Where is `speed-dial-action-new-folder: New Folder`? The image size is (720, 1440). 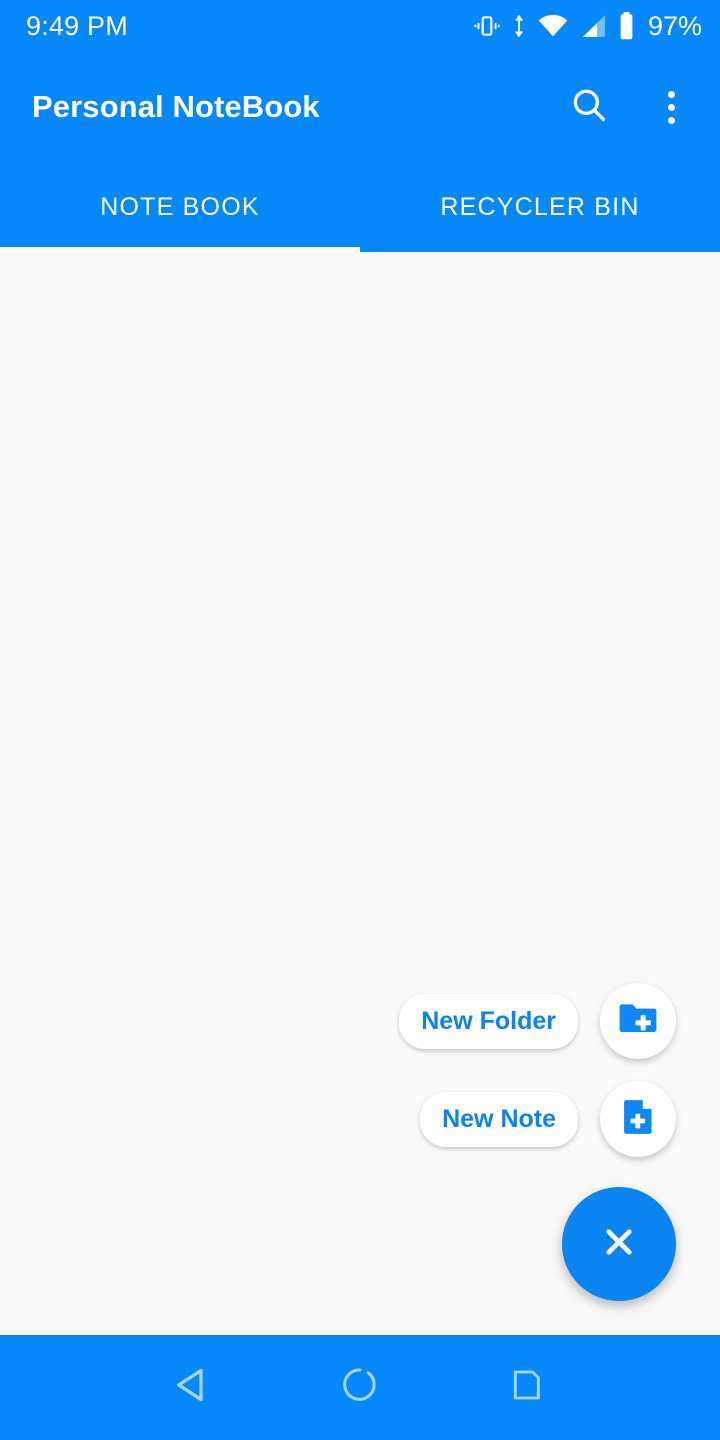 speed-dial-action-new-folder: New Folder is located at coordinates (537, 1021).